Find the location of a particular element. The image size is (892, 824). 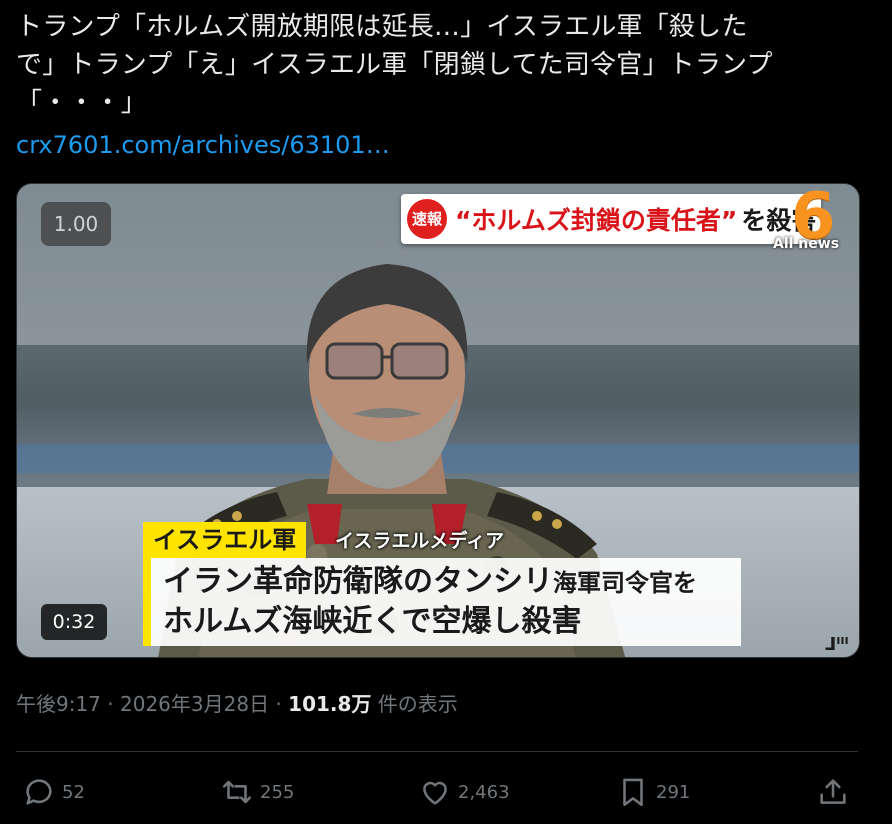

tweet-date: 2026年3月28日 is located at coordinates (194, 704).